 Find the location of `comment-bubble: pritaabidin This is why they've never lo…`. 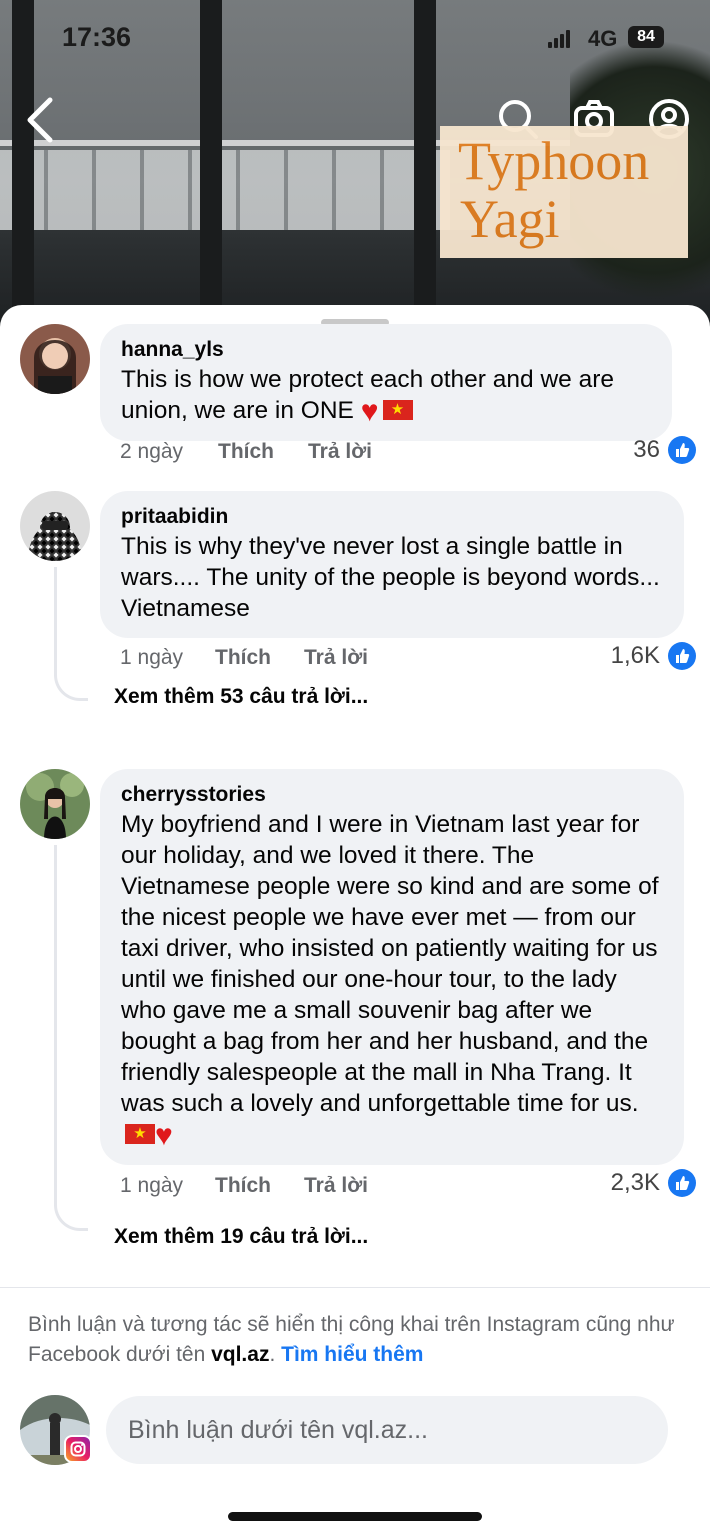

comment-bubble: pritaabidin This is why they've never lo… is located at coordinates (392, 564).